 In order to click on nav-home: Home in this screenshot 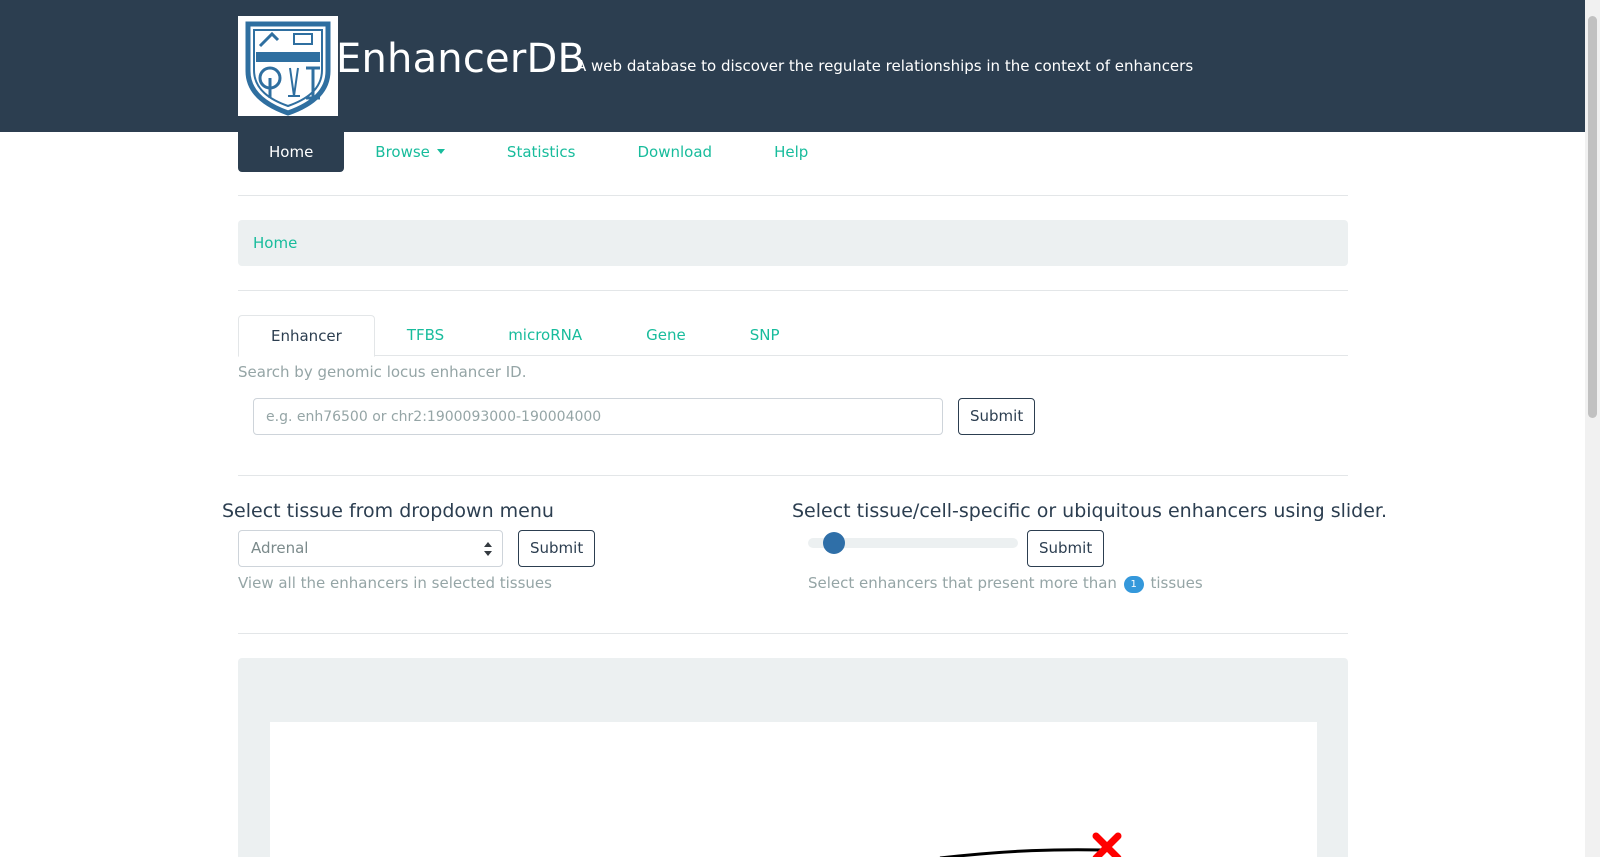, I will do `click(291, 152)`.